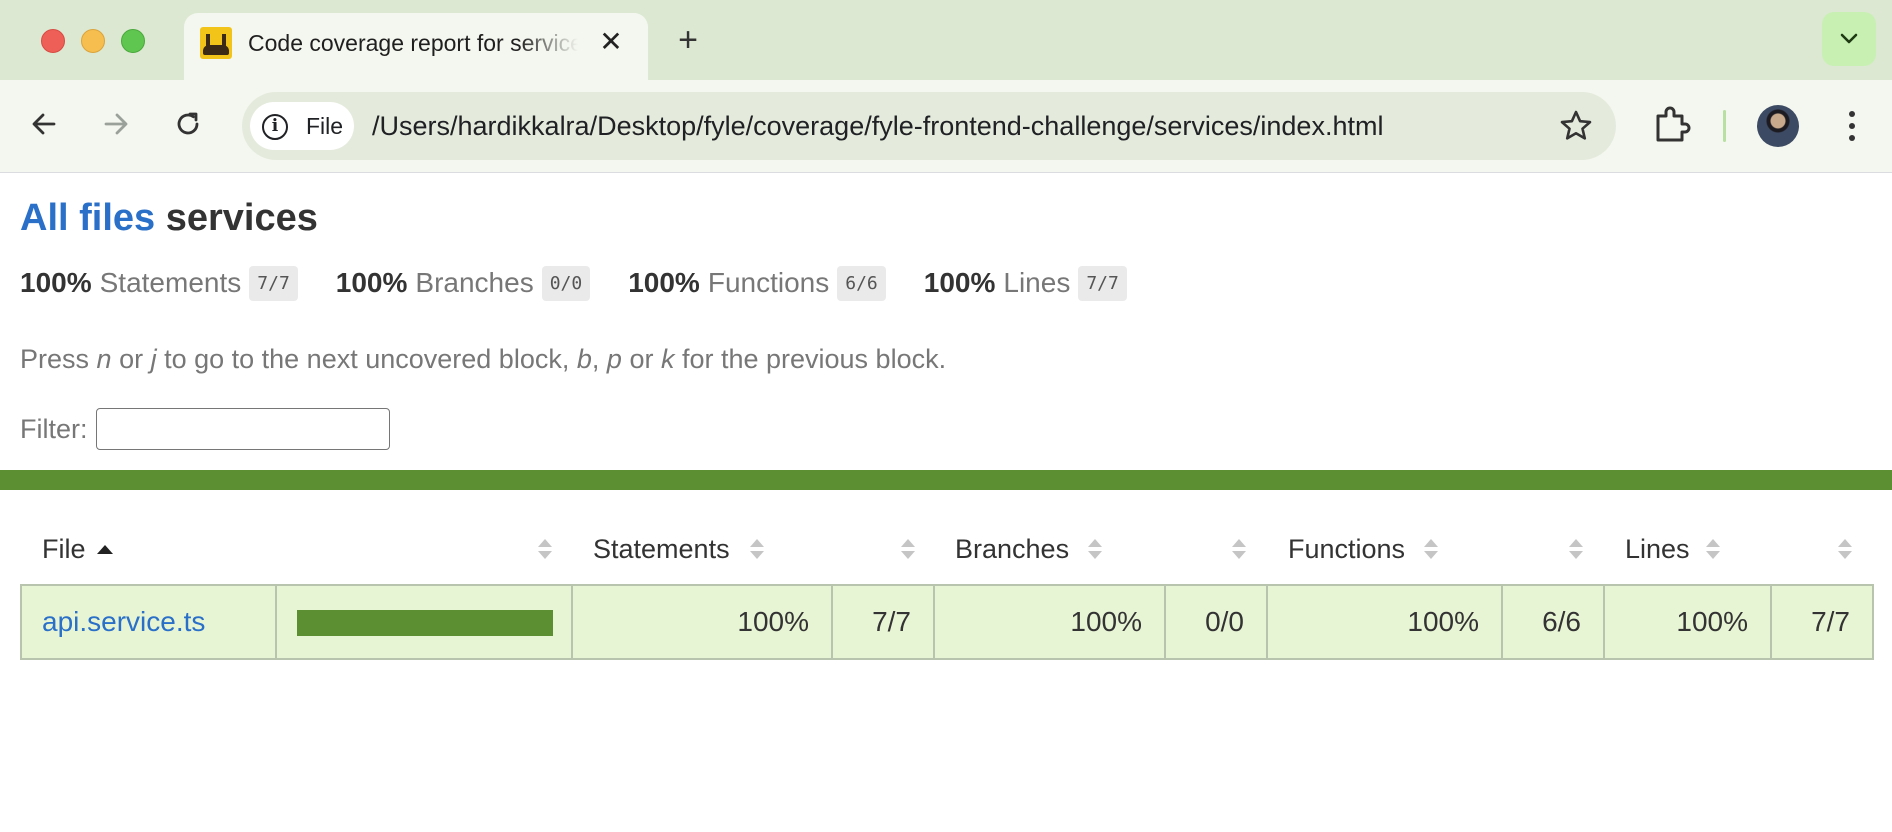  What do you see at coordinates (946, 40) in the screenshot?
I see `tab-strip: Code coverage report for services ✕ +` at bounding box center [946, 40].